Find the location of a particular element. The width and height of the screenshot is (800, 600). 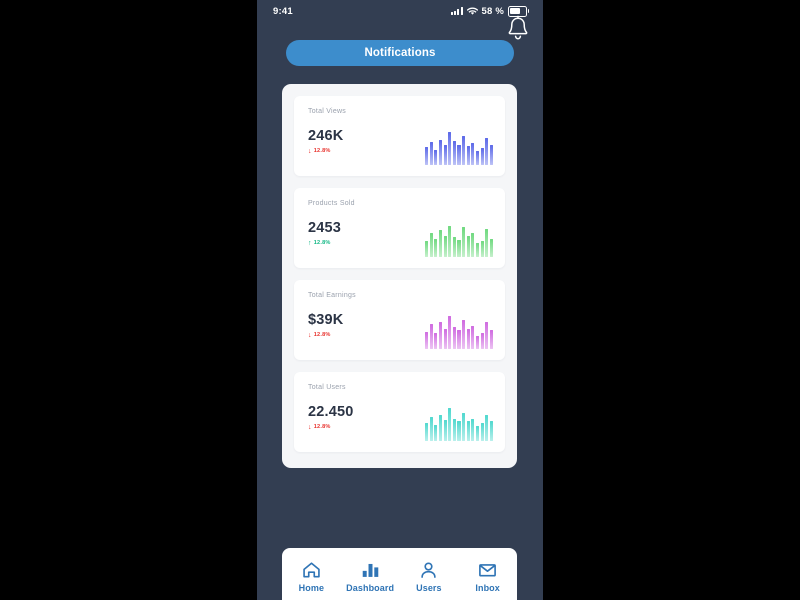

envelope-icon is located at coordinates (487, 570).